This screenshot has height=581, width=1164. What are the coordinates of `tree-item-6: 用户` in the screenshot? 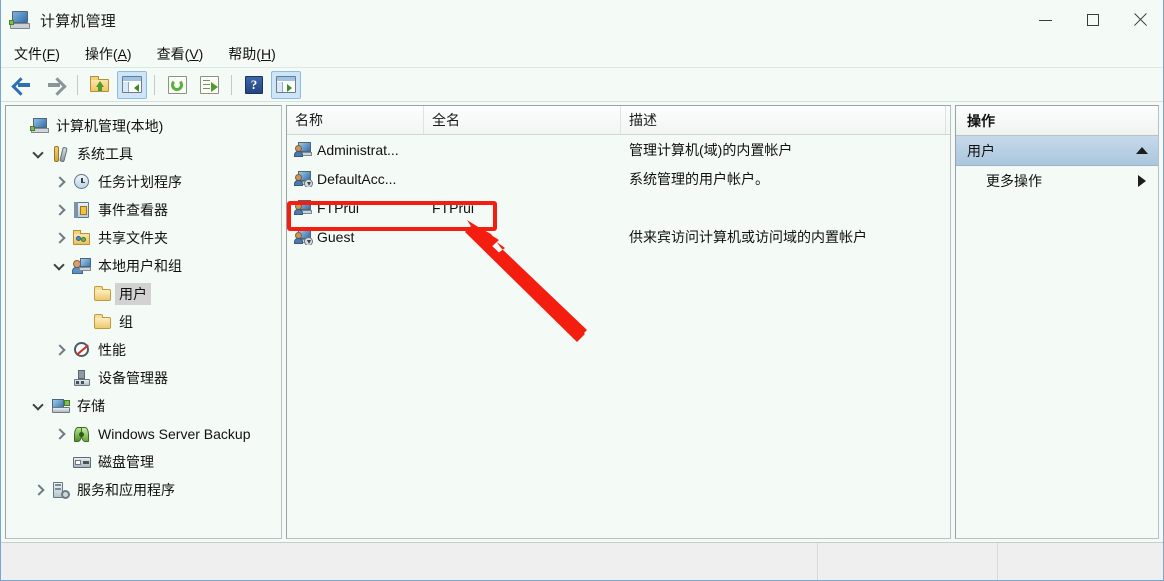 It's located at (143, 294).